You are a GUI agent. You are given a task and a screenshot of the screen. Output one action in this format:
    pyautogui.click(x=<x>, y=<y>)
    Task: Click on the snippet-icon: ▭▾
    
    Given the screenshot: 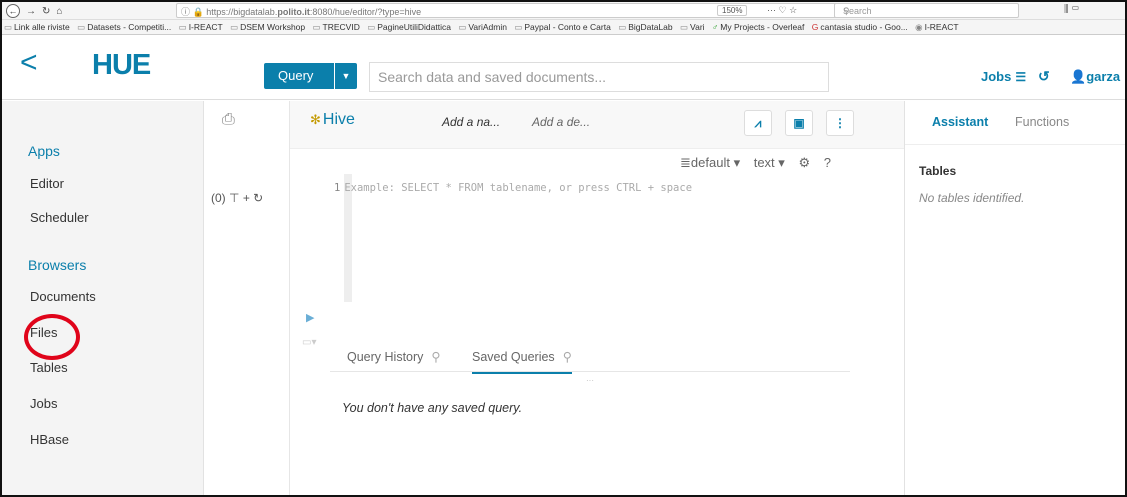 What is the action you would take?
    pyautogui.click(x=309, y=342)
    